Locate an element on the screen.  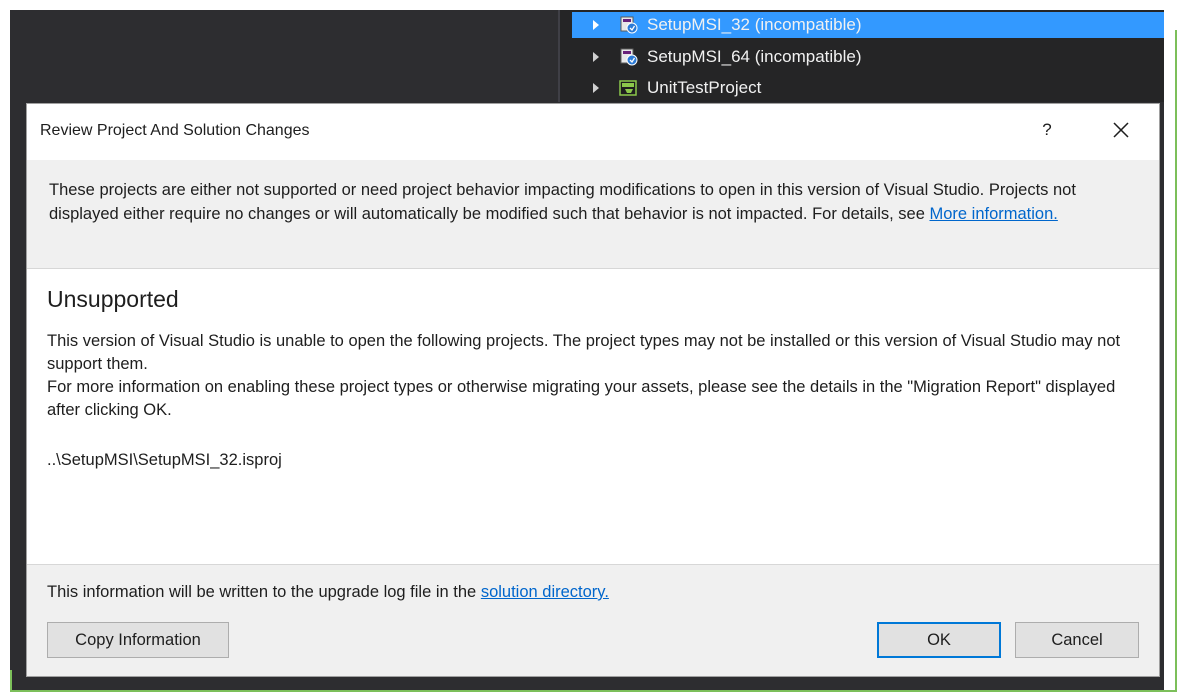
tree-item-label: UnitTestProject is located at coordinates (704, 87).